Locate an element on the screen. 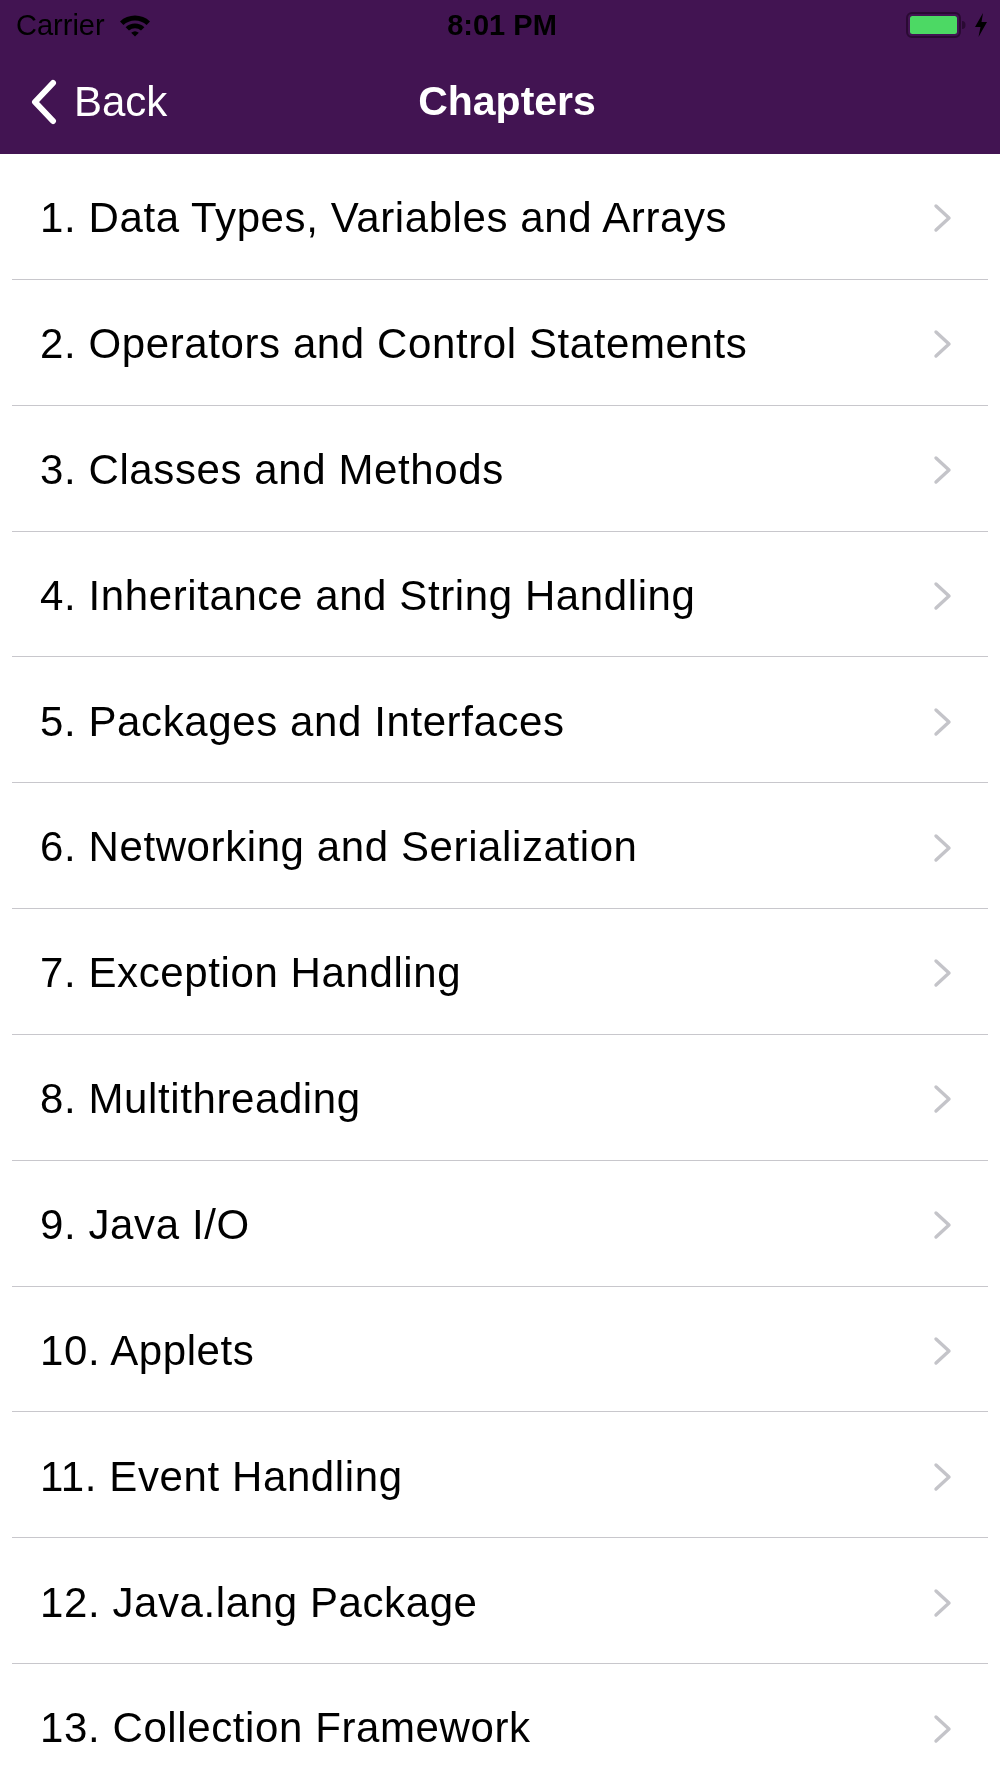 This screenshot has height=1778, width=1000. nav-title: Chapters is located at coordinates (507, 102).